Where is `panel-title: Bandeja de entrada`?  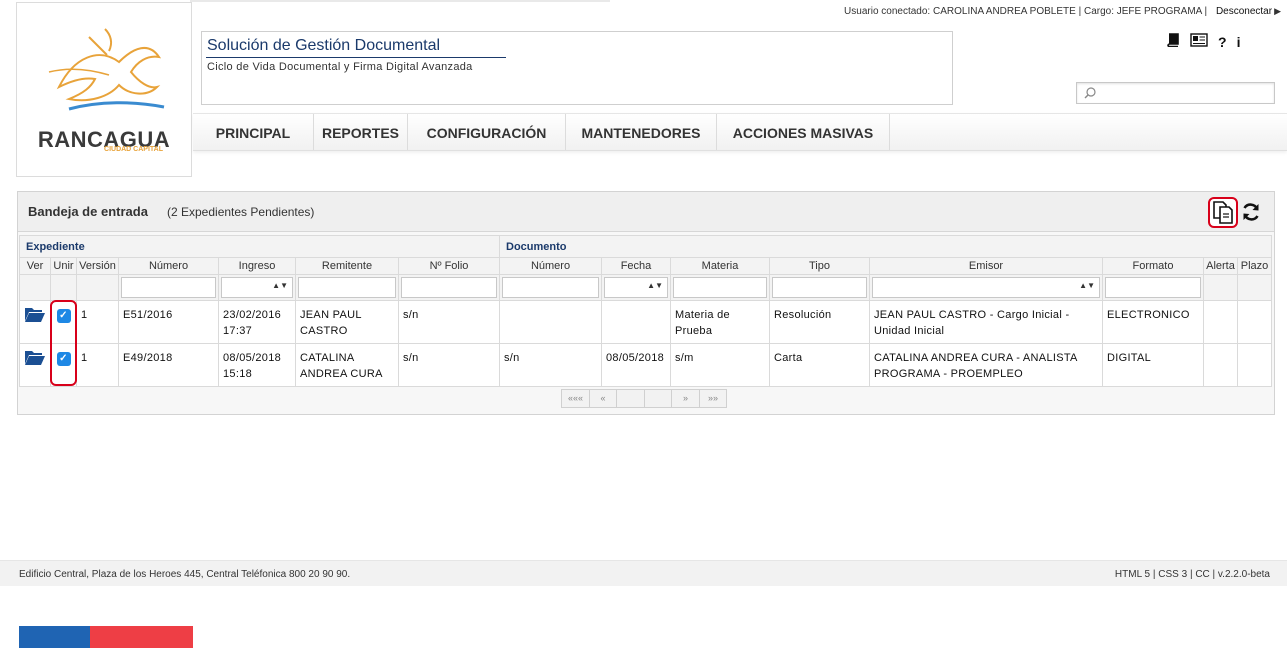 panel-title: Bandeja de entrada is located at coordinates (88, 211).